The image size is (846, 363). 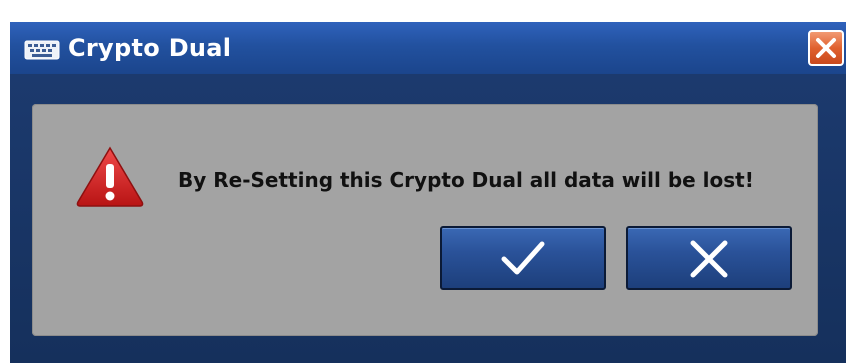 What do you see at coordinates (42, 50) in the screenshot?
I see `keyboard-icon` at bounding box center [42, 50].